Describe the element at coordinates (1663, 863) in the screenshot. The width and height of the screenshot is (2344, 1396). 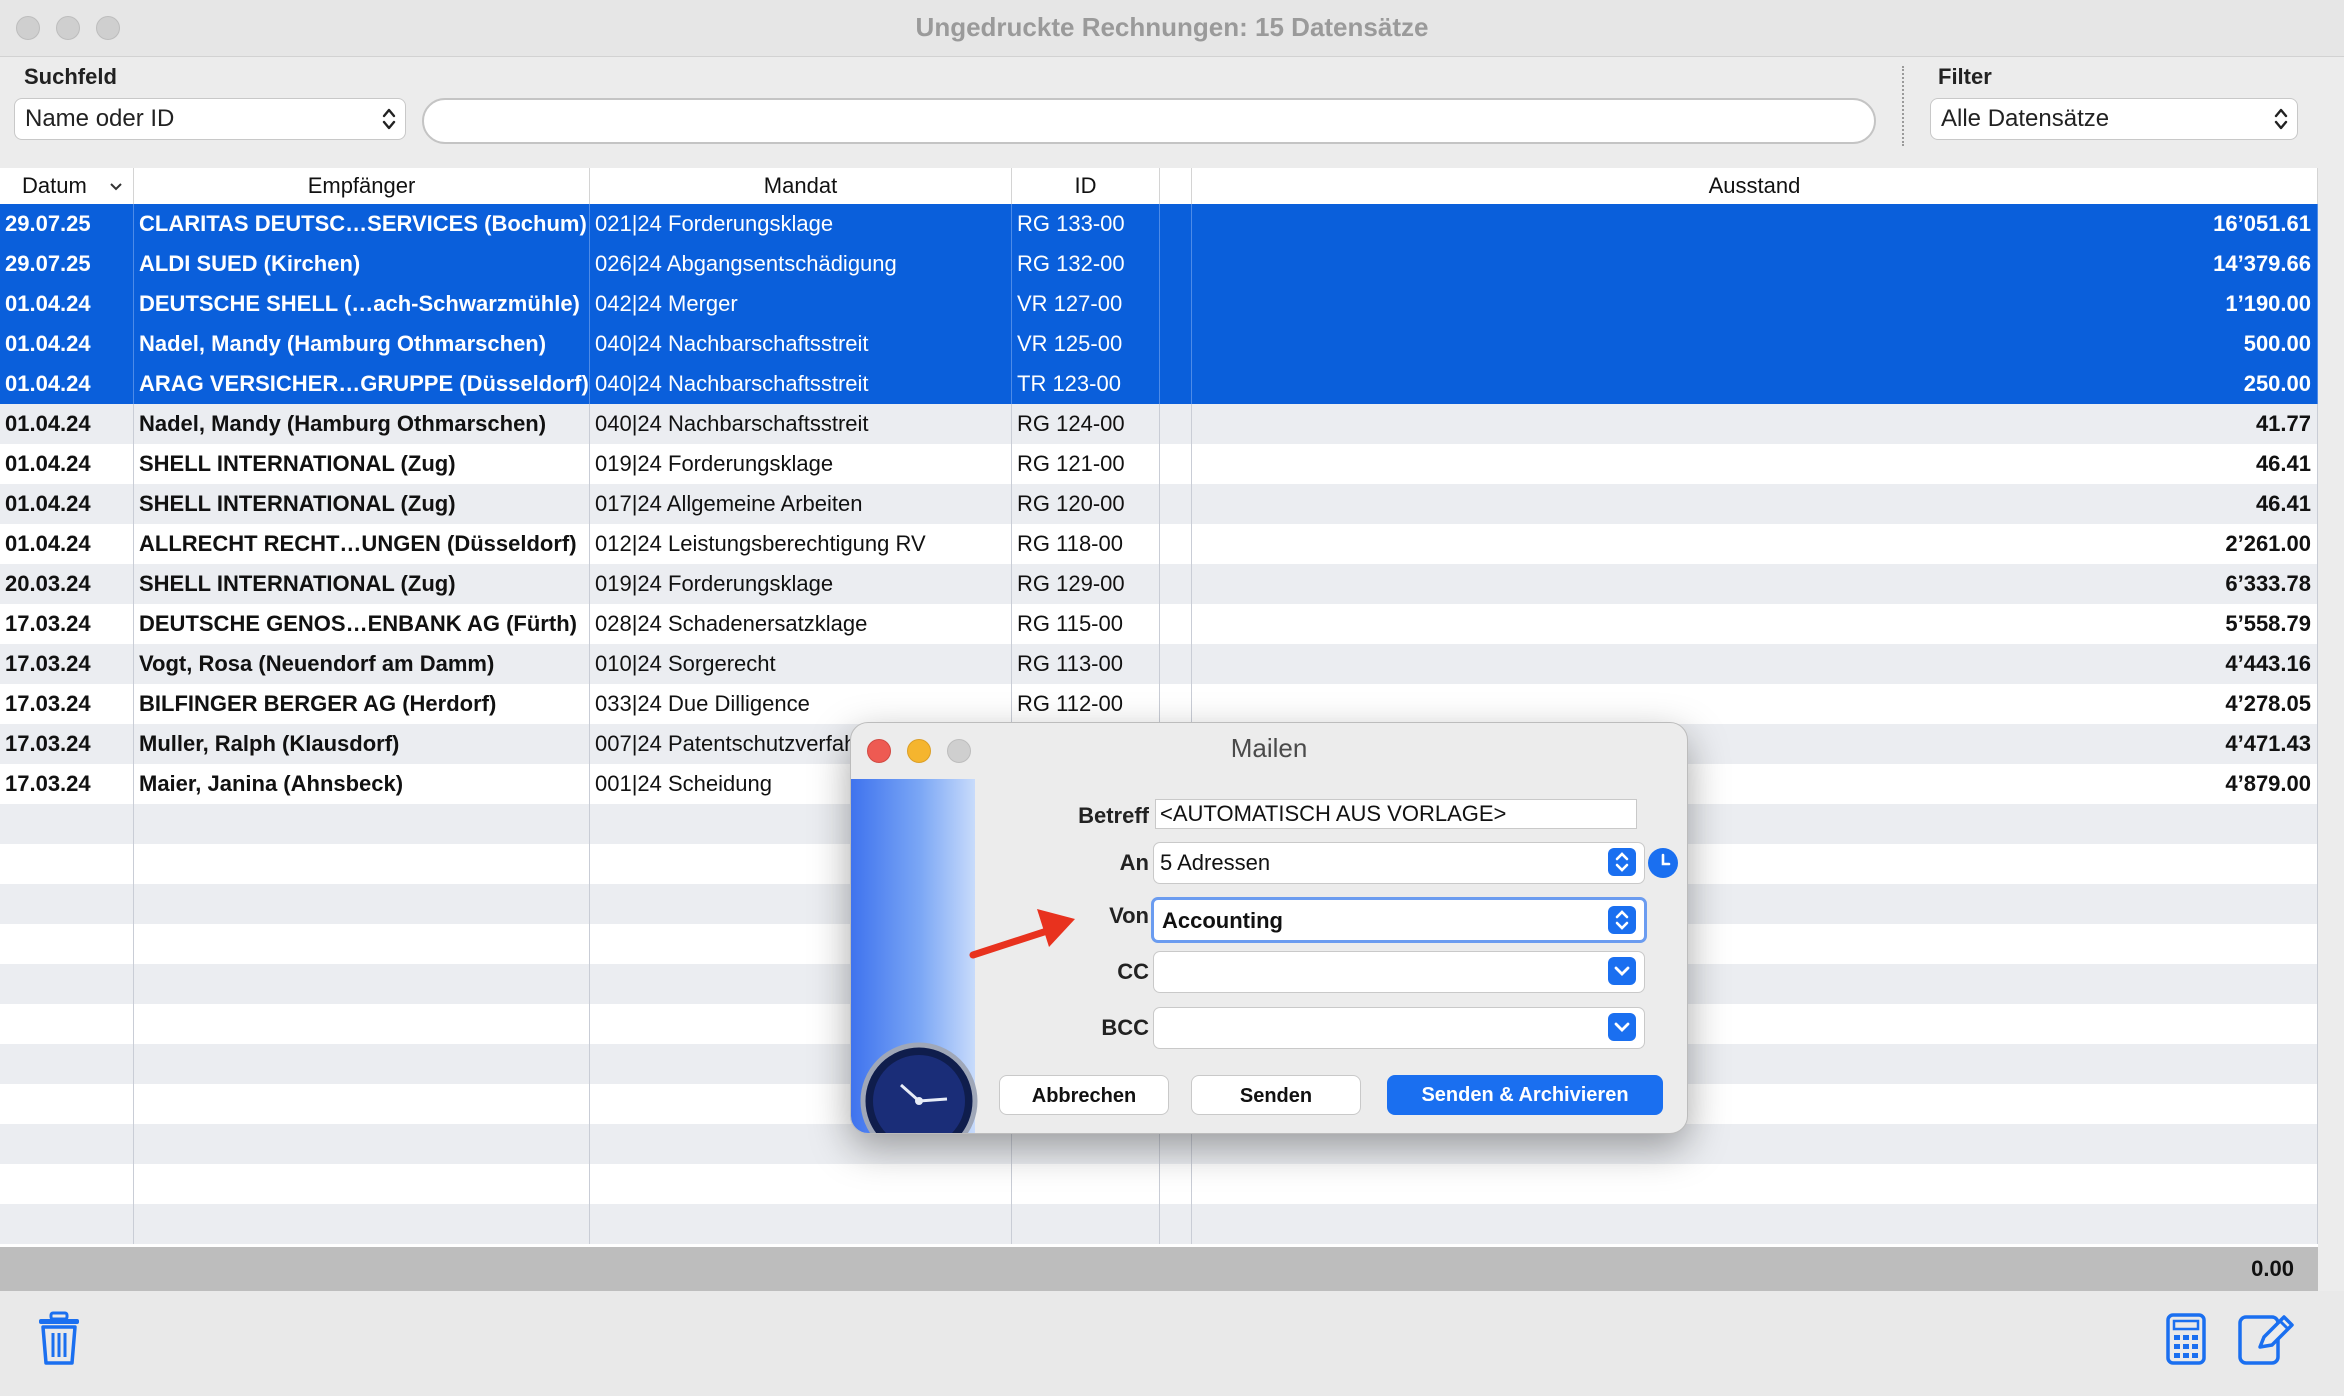
I see `clock-icon` at that location.